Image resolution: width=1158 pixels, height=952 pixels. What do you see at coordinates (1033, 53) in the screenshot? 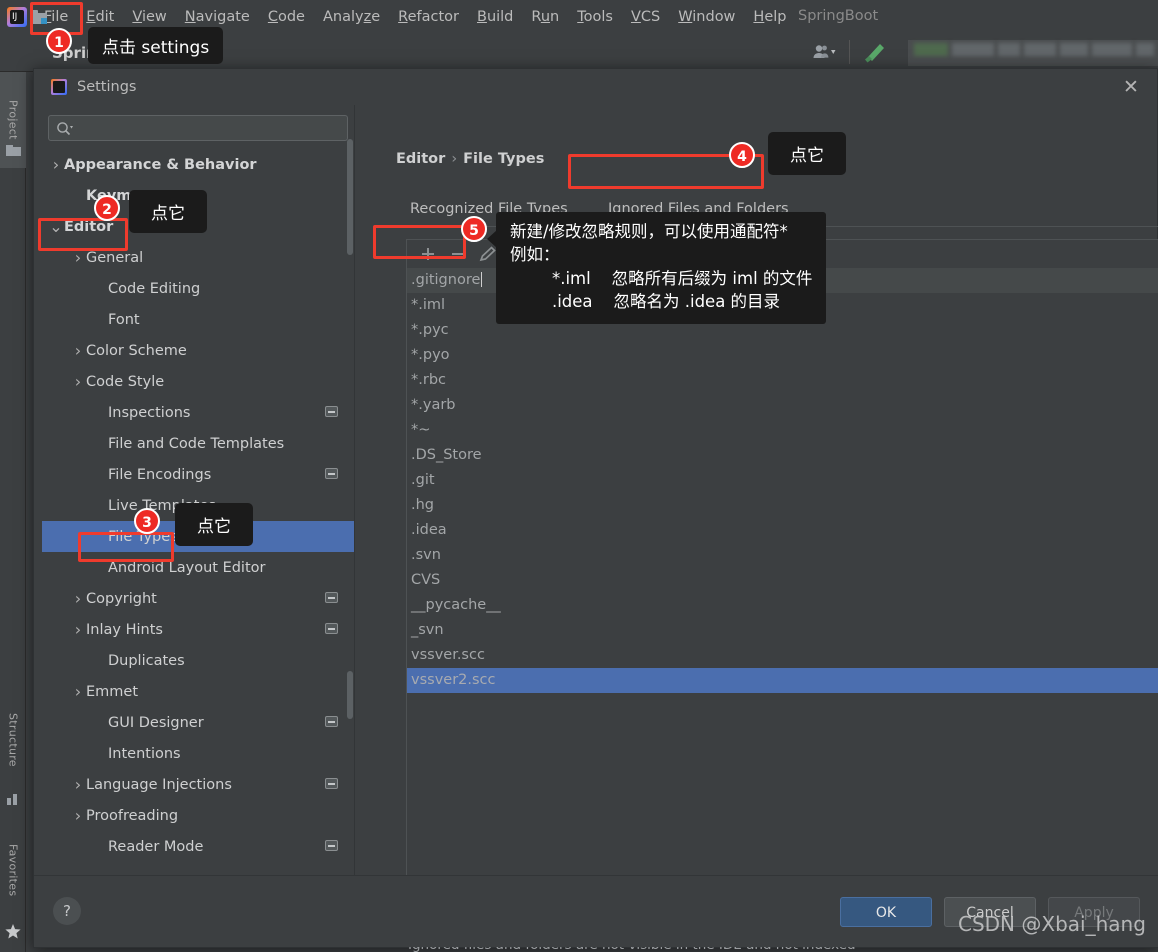
I see `run-configuration-selector` at bounding box center [1033, 53].